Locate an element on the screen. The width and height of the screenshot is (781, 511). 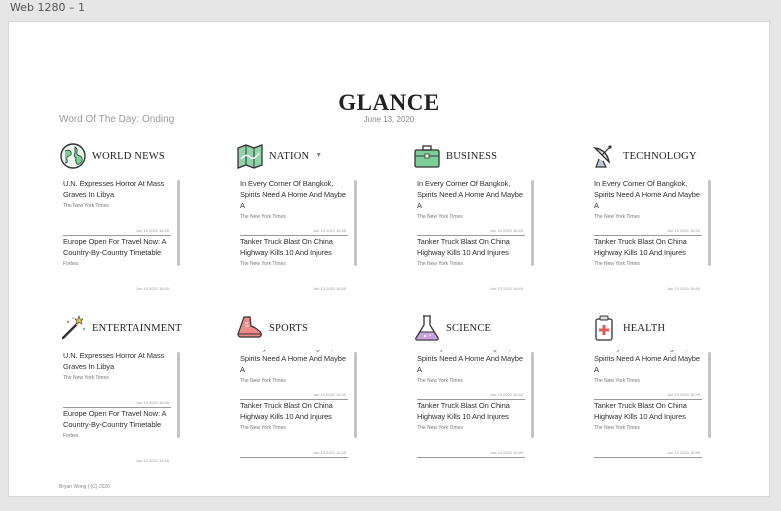
section-title: SCIENCE is located at coordinates (469, 328).